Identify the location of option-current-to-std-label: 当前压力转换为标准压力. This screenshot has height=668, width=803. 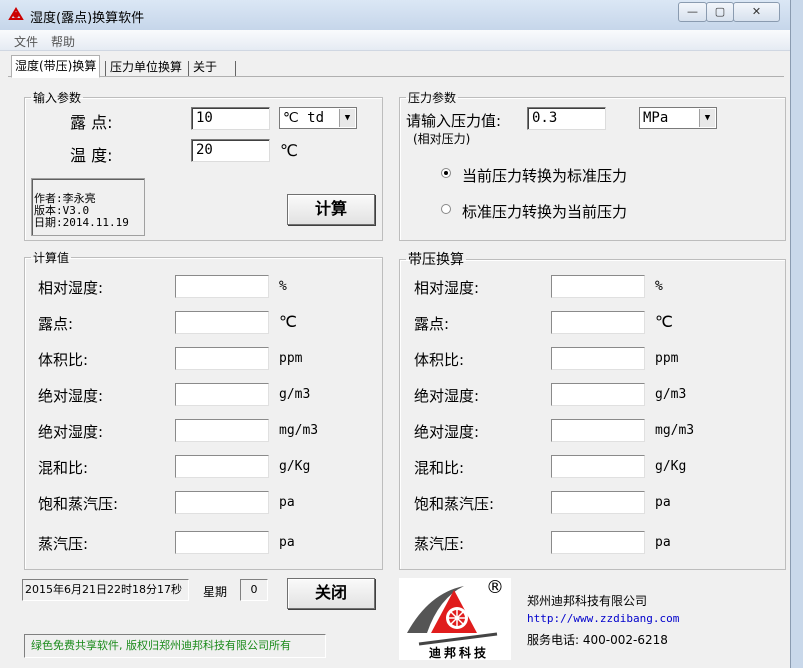
(544, 175).